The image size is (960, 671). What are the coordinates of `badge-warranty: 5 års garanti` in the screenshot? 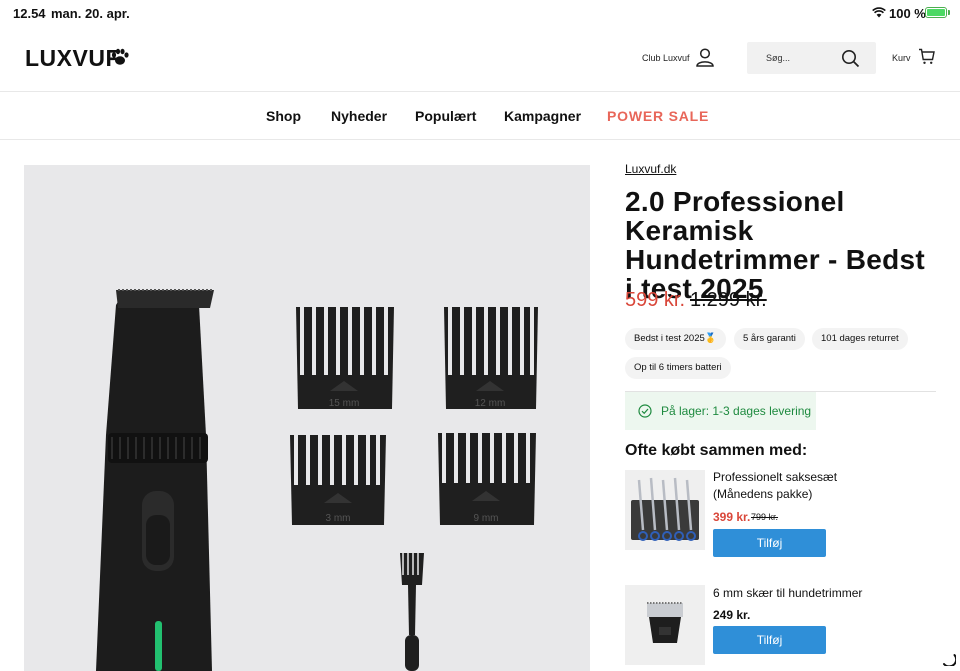 It's located at (769, 339).